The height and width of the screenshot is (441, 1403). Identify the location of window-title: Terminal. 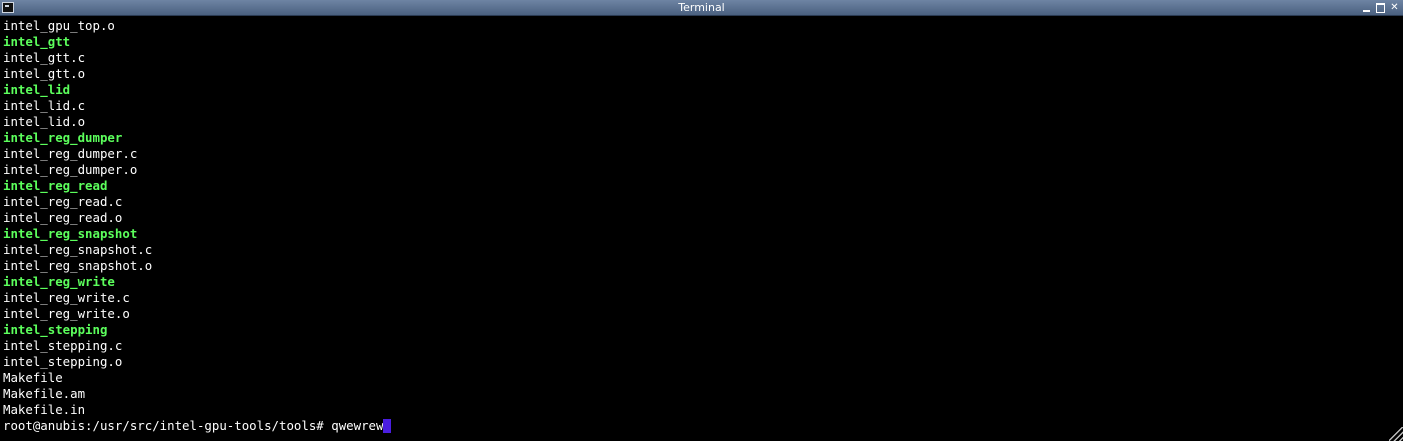
(701, 7).